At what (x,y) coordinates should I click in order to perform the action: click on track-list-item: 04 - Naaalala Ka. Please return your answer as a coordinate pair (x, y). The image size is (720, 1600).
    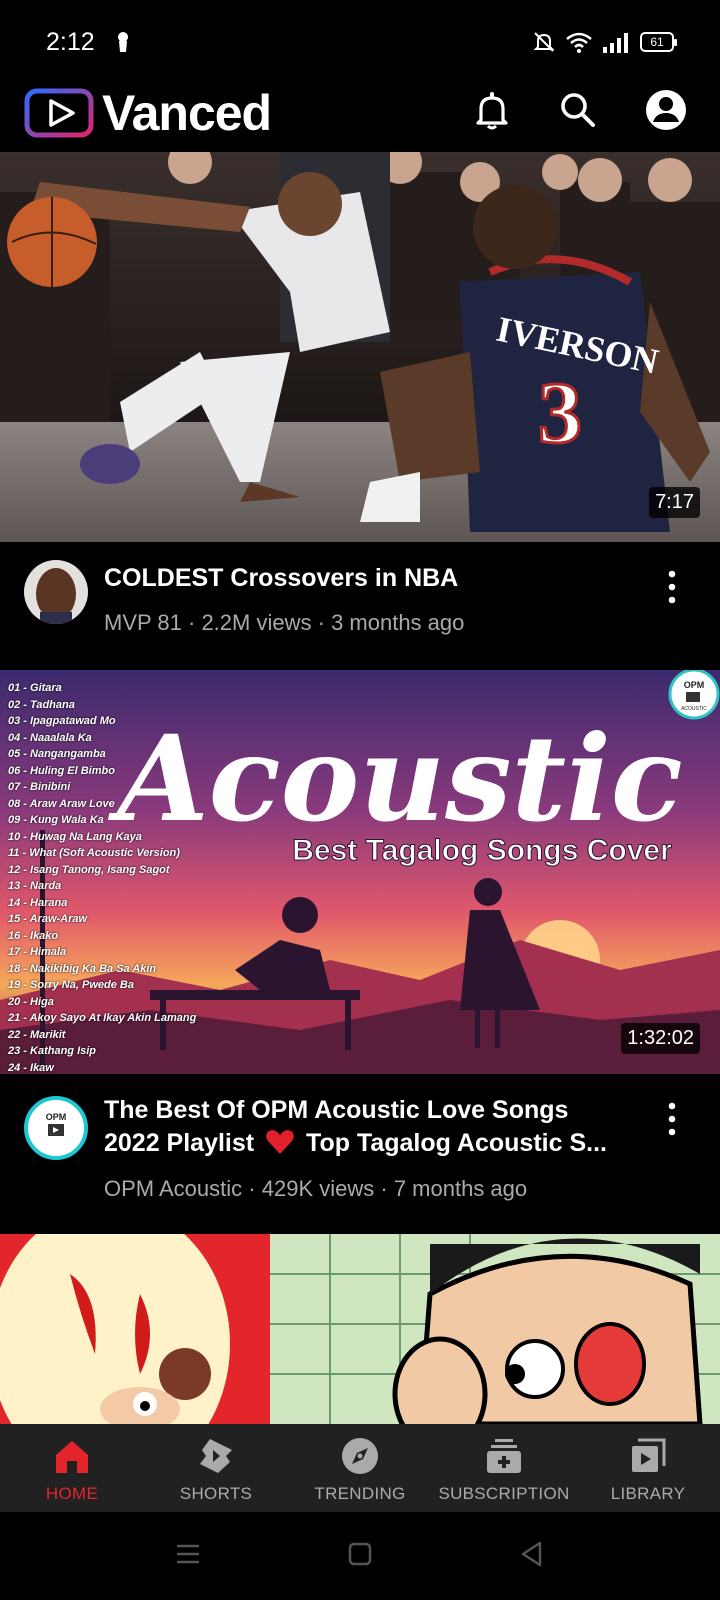
    Looking at the image, I should click on (50, 737).